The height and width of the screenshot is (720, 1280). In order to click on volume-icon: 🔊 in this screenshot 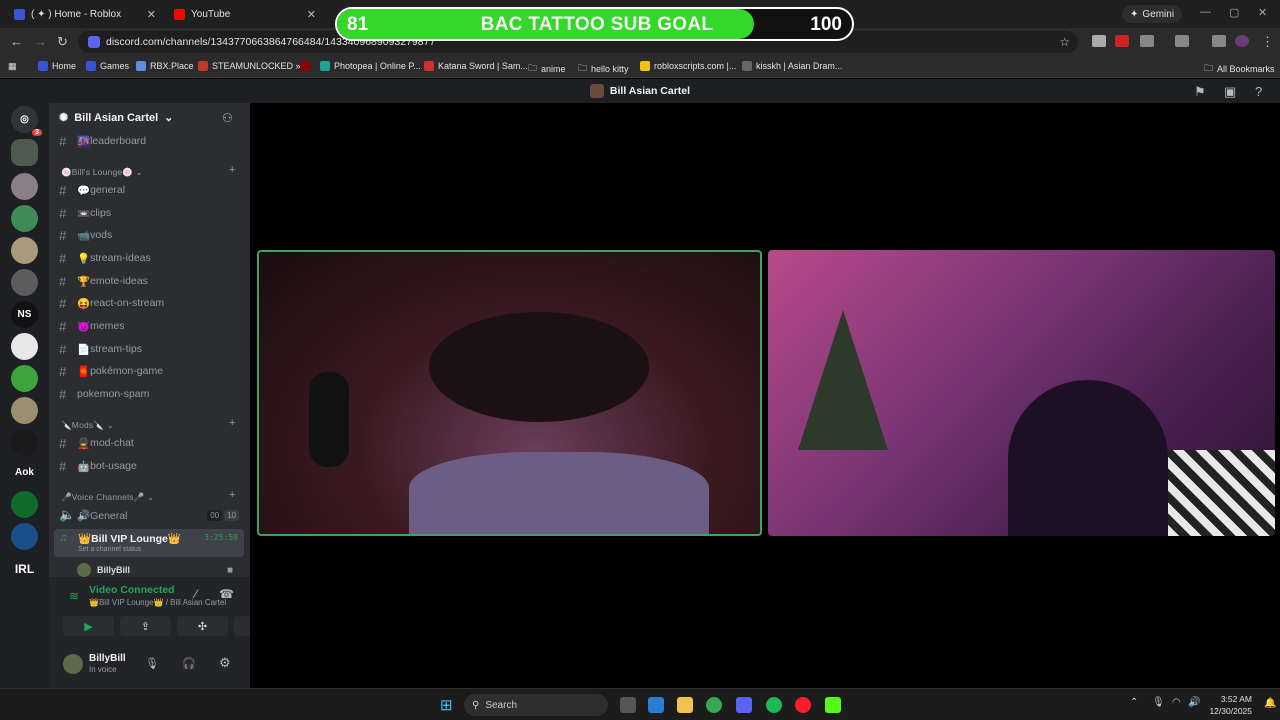, I will do `click(1194, 702)`.